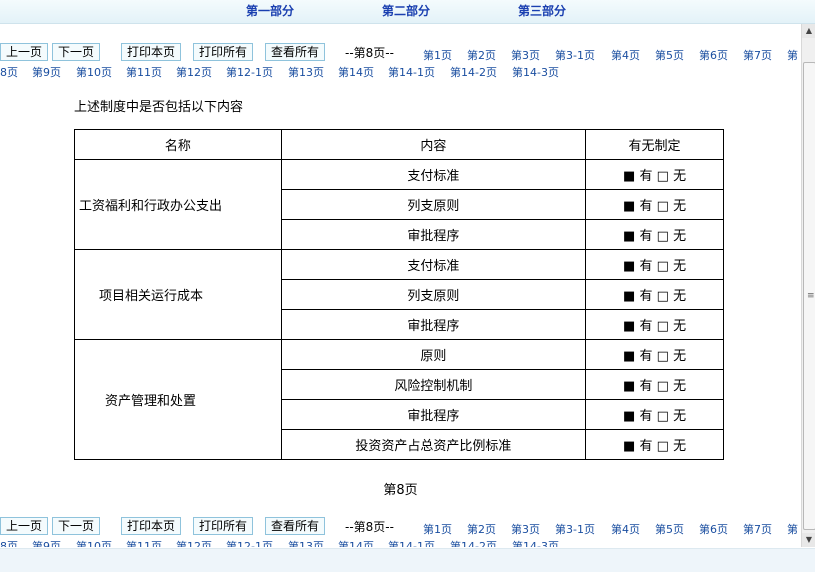 The image size is (815, 572). Describe the element at coordinates (406, 10) in the screenshot. I see `section-tab-part2: 第二部分` at that location.